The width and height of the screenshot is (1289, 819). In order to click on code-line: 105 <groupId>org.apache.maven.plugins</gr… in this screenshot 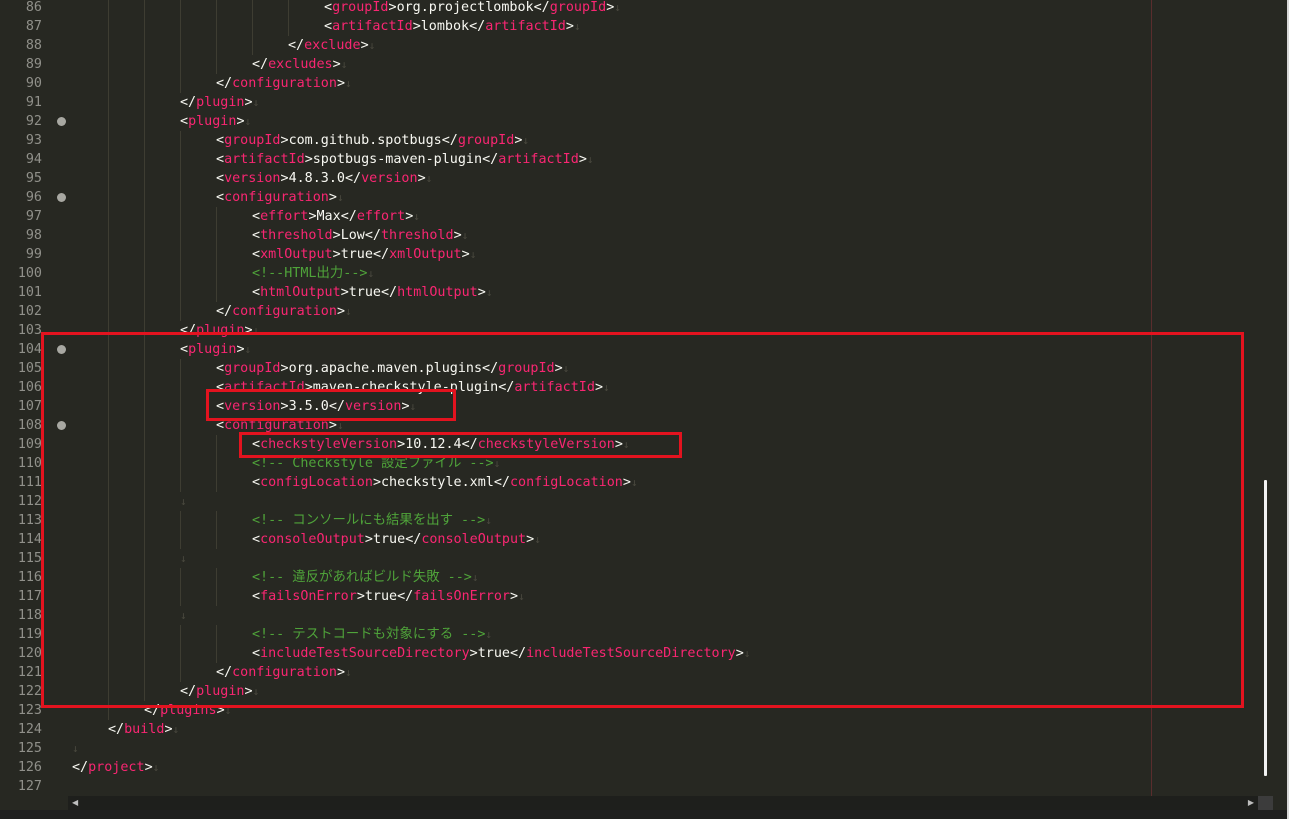, I will do `click(630, 368)`.